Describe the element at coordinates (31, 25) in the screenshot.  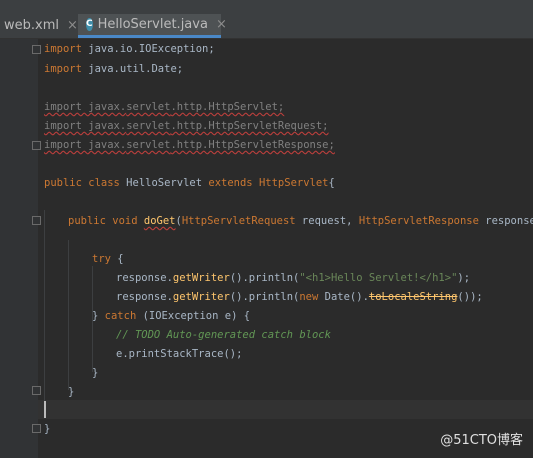
I see `tab-label: web.xml` at that location.